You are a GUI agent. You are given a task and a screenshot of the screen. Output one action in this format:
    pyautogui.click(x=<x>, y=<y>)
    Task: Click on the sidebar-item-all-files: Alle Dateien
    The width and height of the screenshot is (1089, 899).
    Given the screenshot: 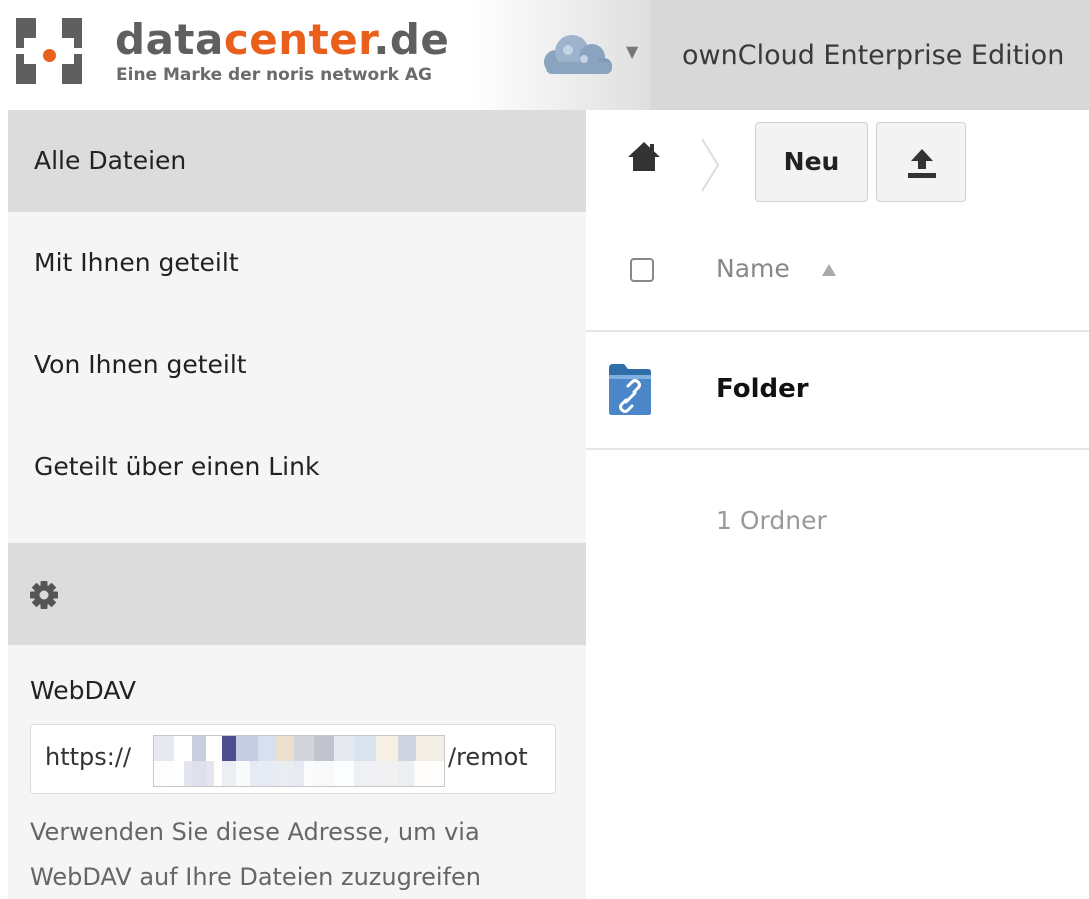 What is the action you would take?
    pyautogui.click(x=297, y=161)
    